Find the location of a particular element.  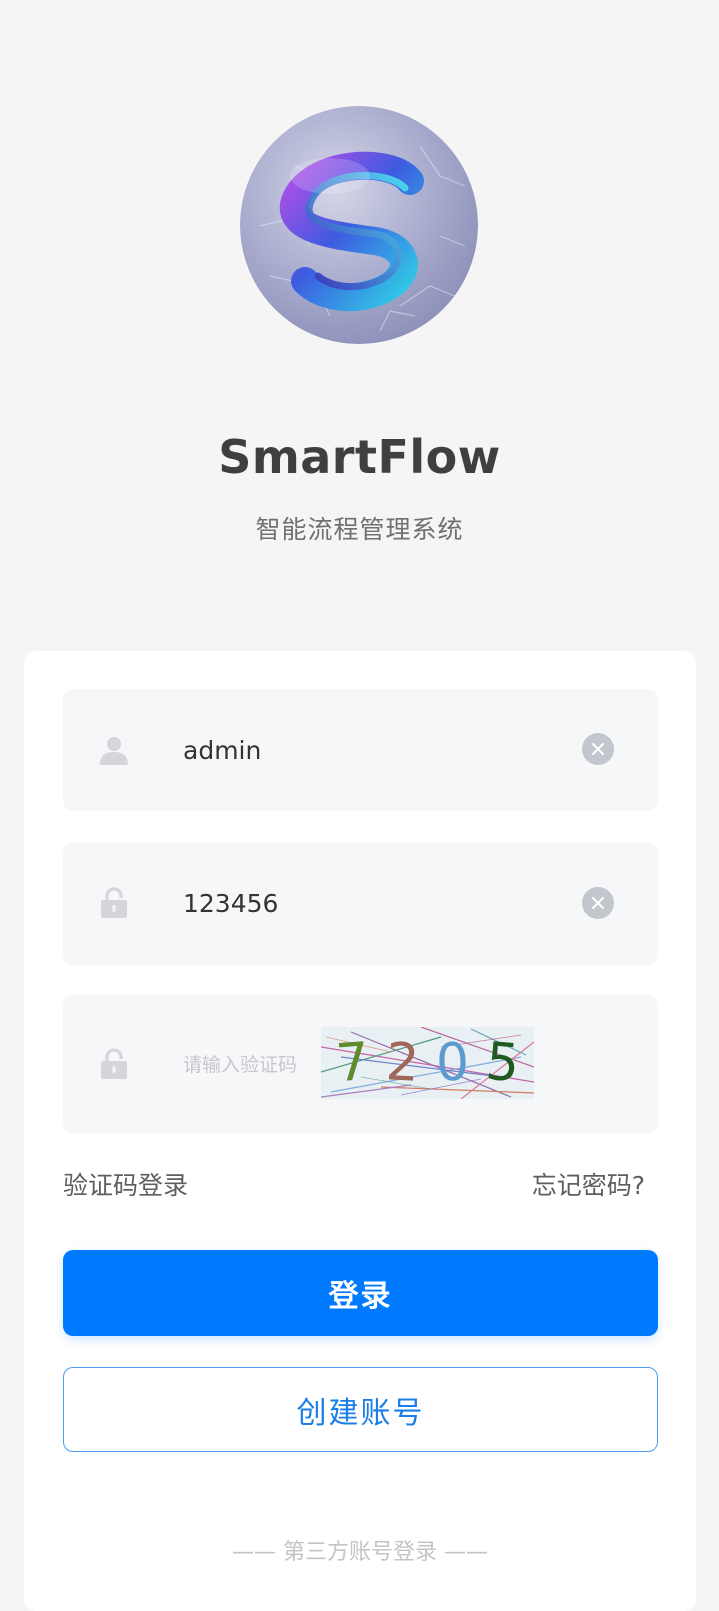

clear-username-button is located at coordinates (598, 749).